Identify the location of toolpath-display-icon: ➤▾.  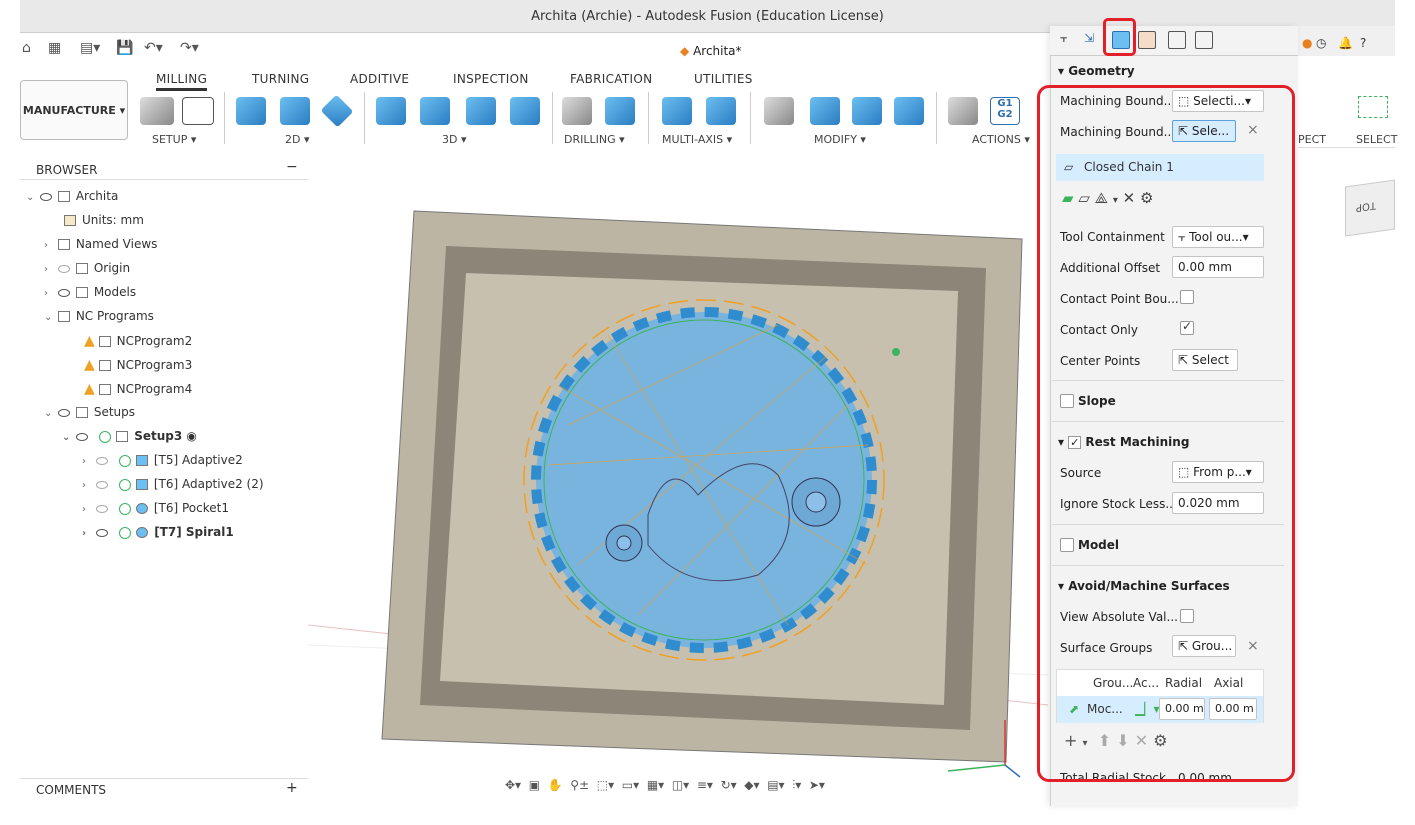
(817, 785).